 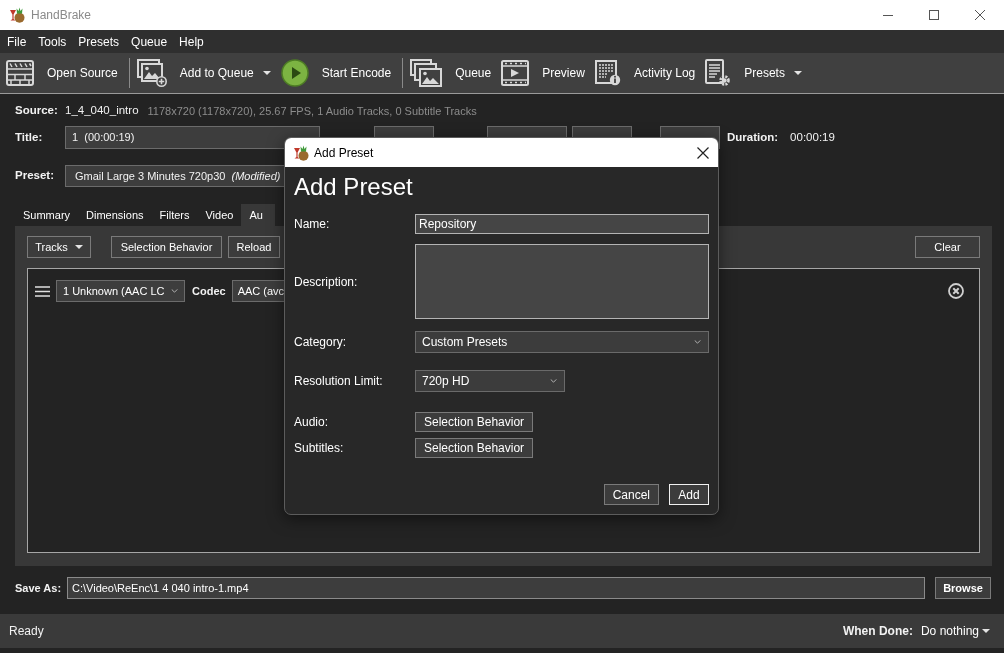 I want to click on status-text: Ready, so click(x=26, y=631).